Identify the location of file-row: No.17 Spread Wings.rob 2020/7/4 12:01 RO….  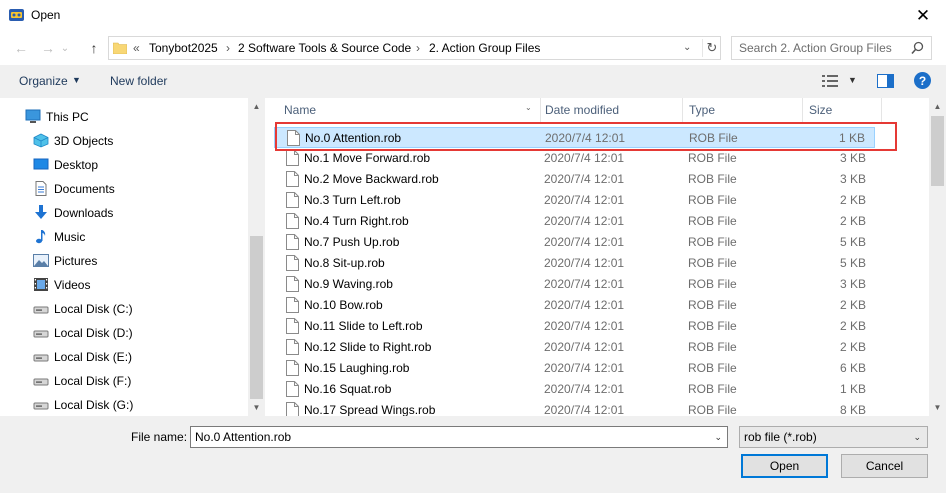
(574, 408).